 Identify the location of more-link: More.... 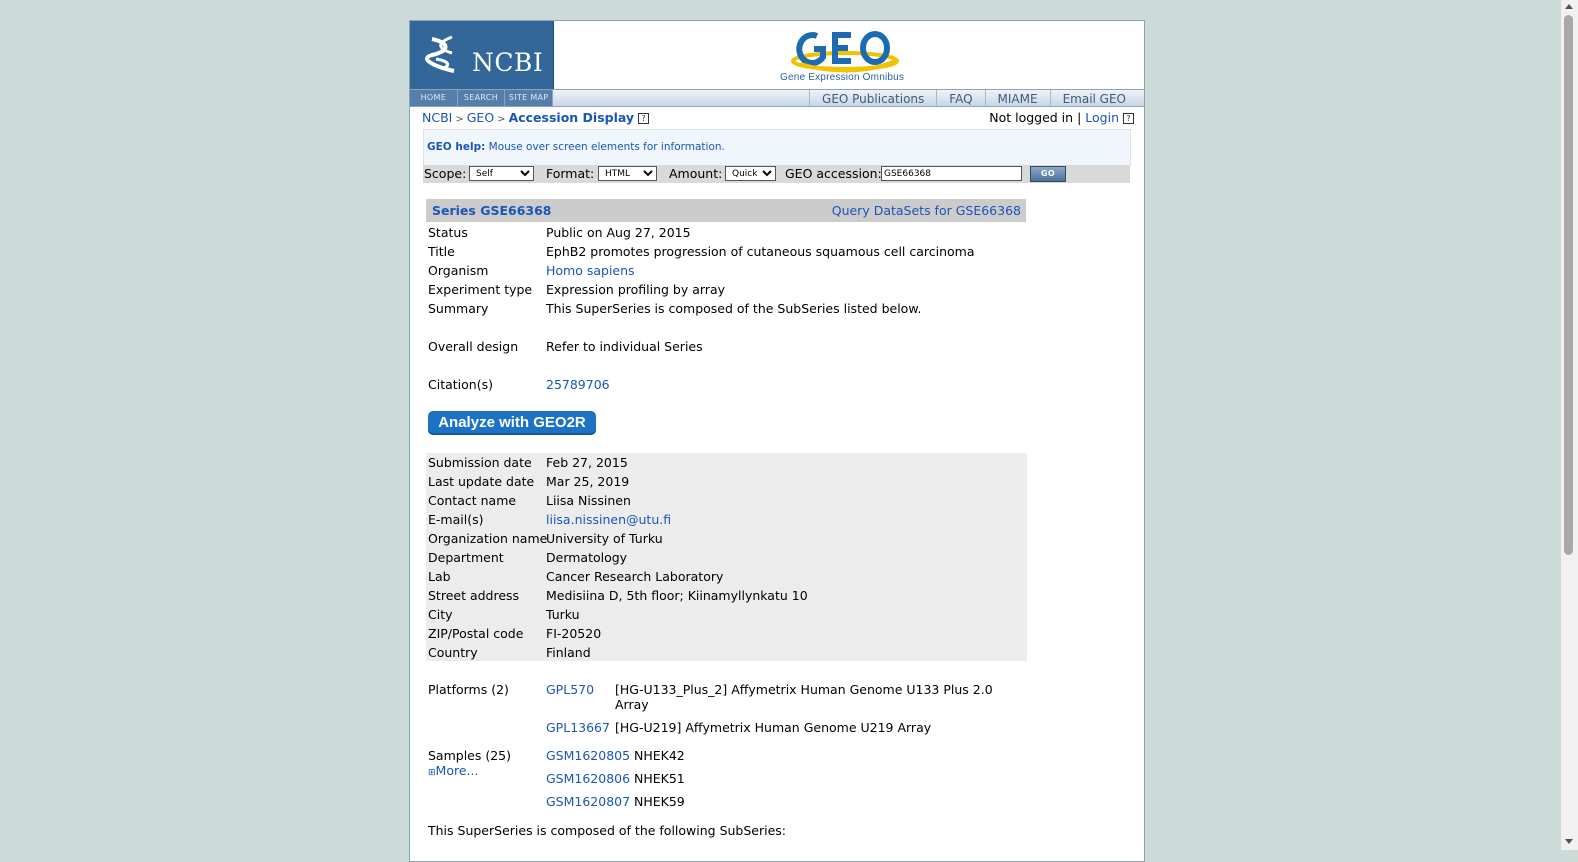
(457, 770).